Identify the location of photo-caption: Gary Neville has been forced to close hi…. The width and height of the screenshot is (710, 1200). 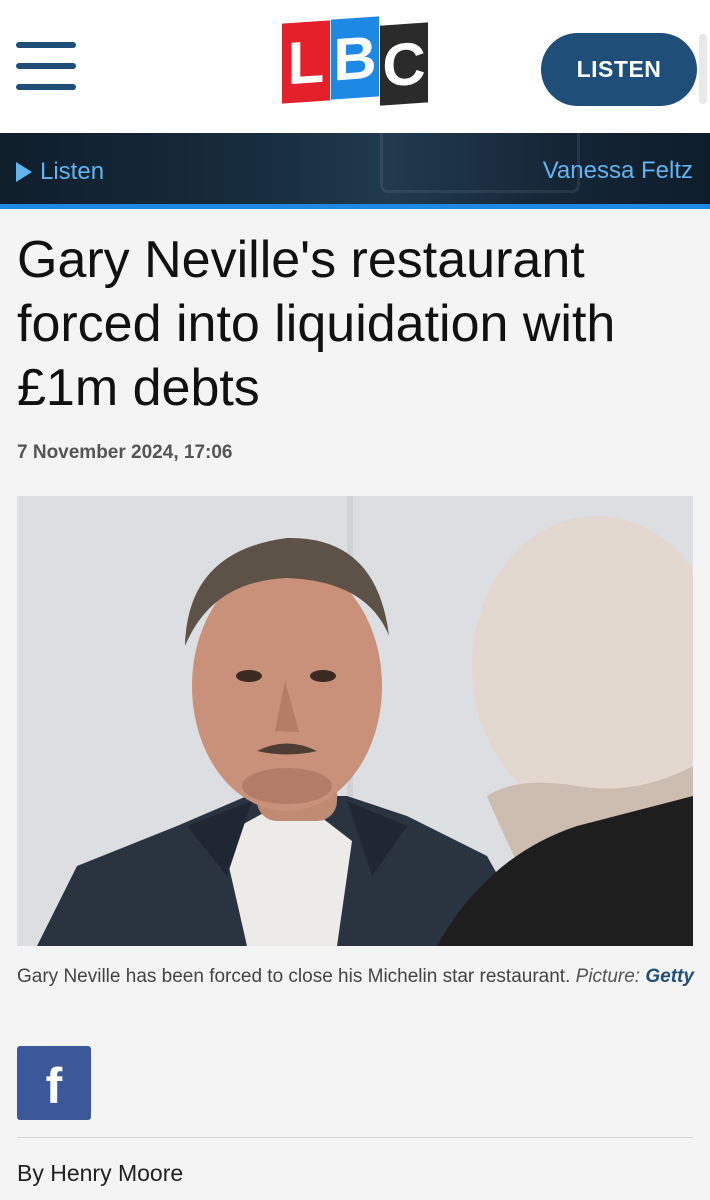
(357, 976).